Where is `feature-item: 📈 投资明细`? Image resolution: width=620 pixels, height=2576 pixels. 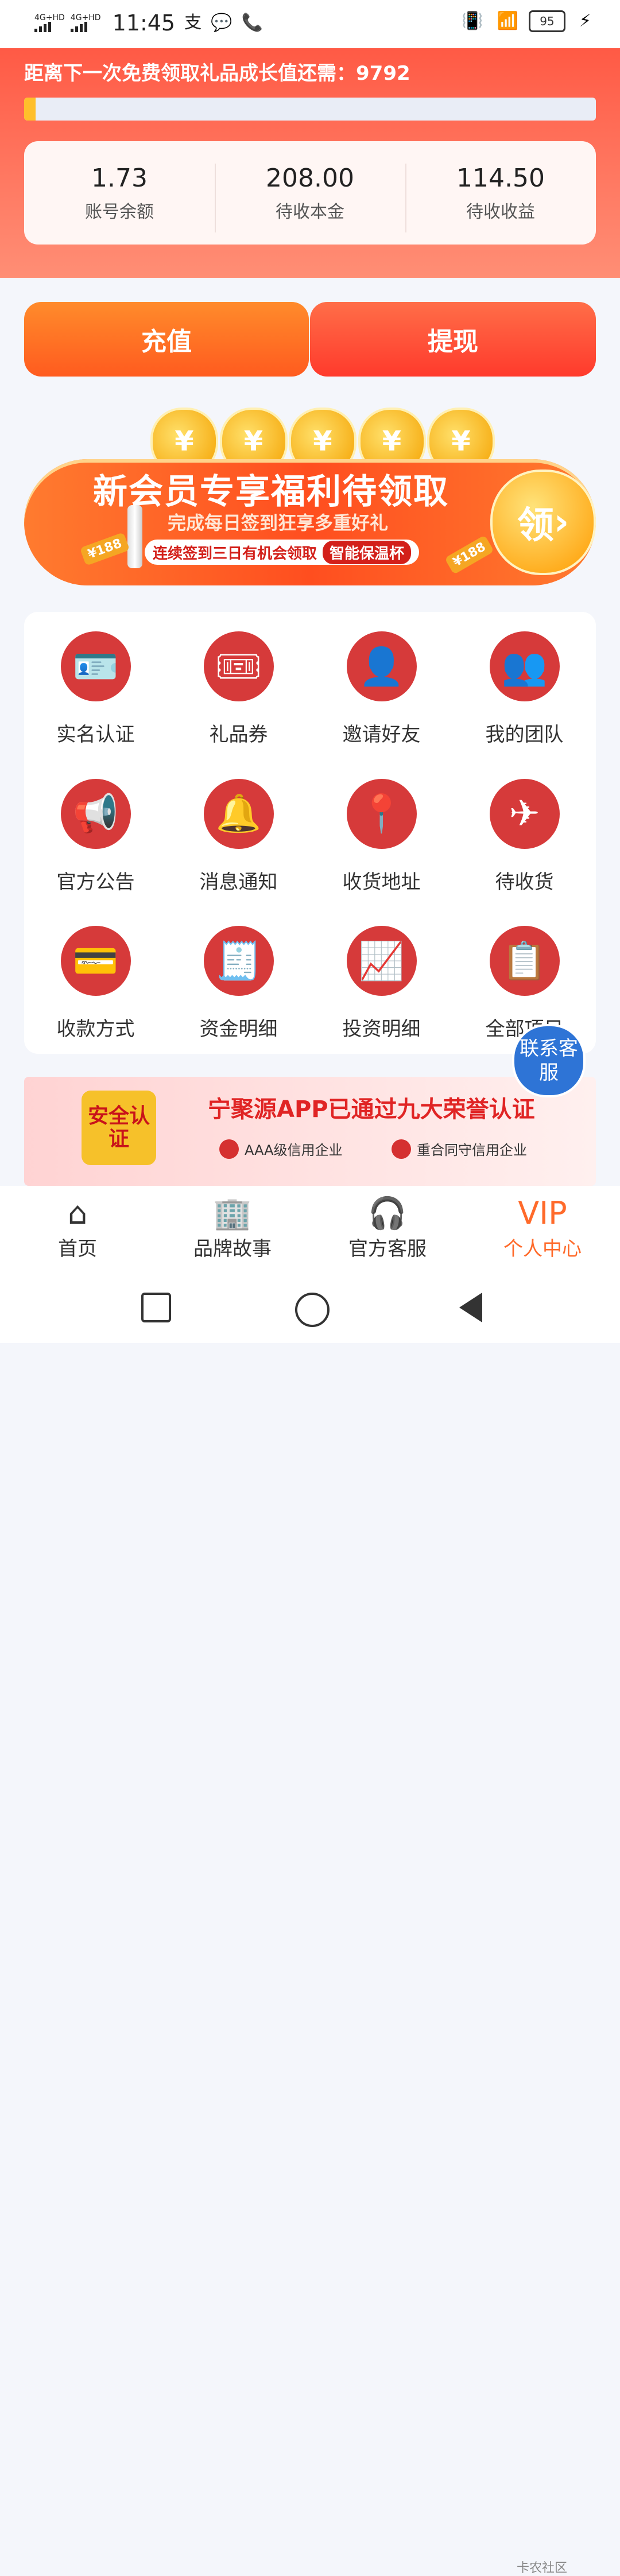
feature-item: 📈 投资明细 is located at coordinates (381, 980).